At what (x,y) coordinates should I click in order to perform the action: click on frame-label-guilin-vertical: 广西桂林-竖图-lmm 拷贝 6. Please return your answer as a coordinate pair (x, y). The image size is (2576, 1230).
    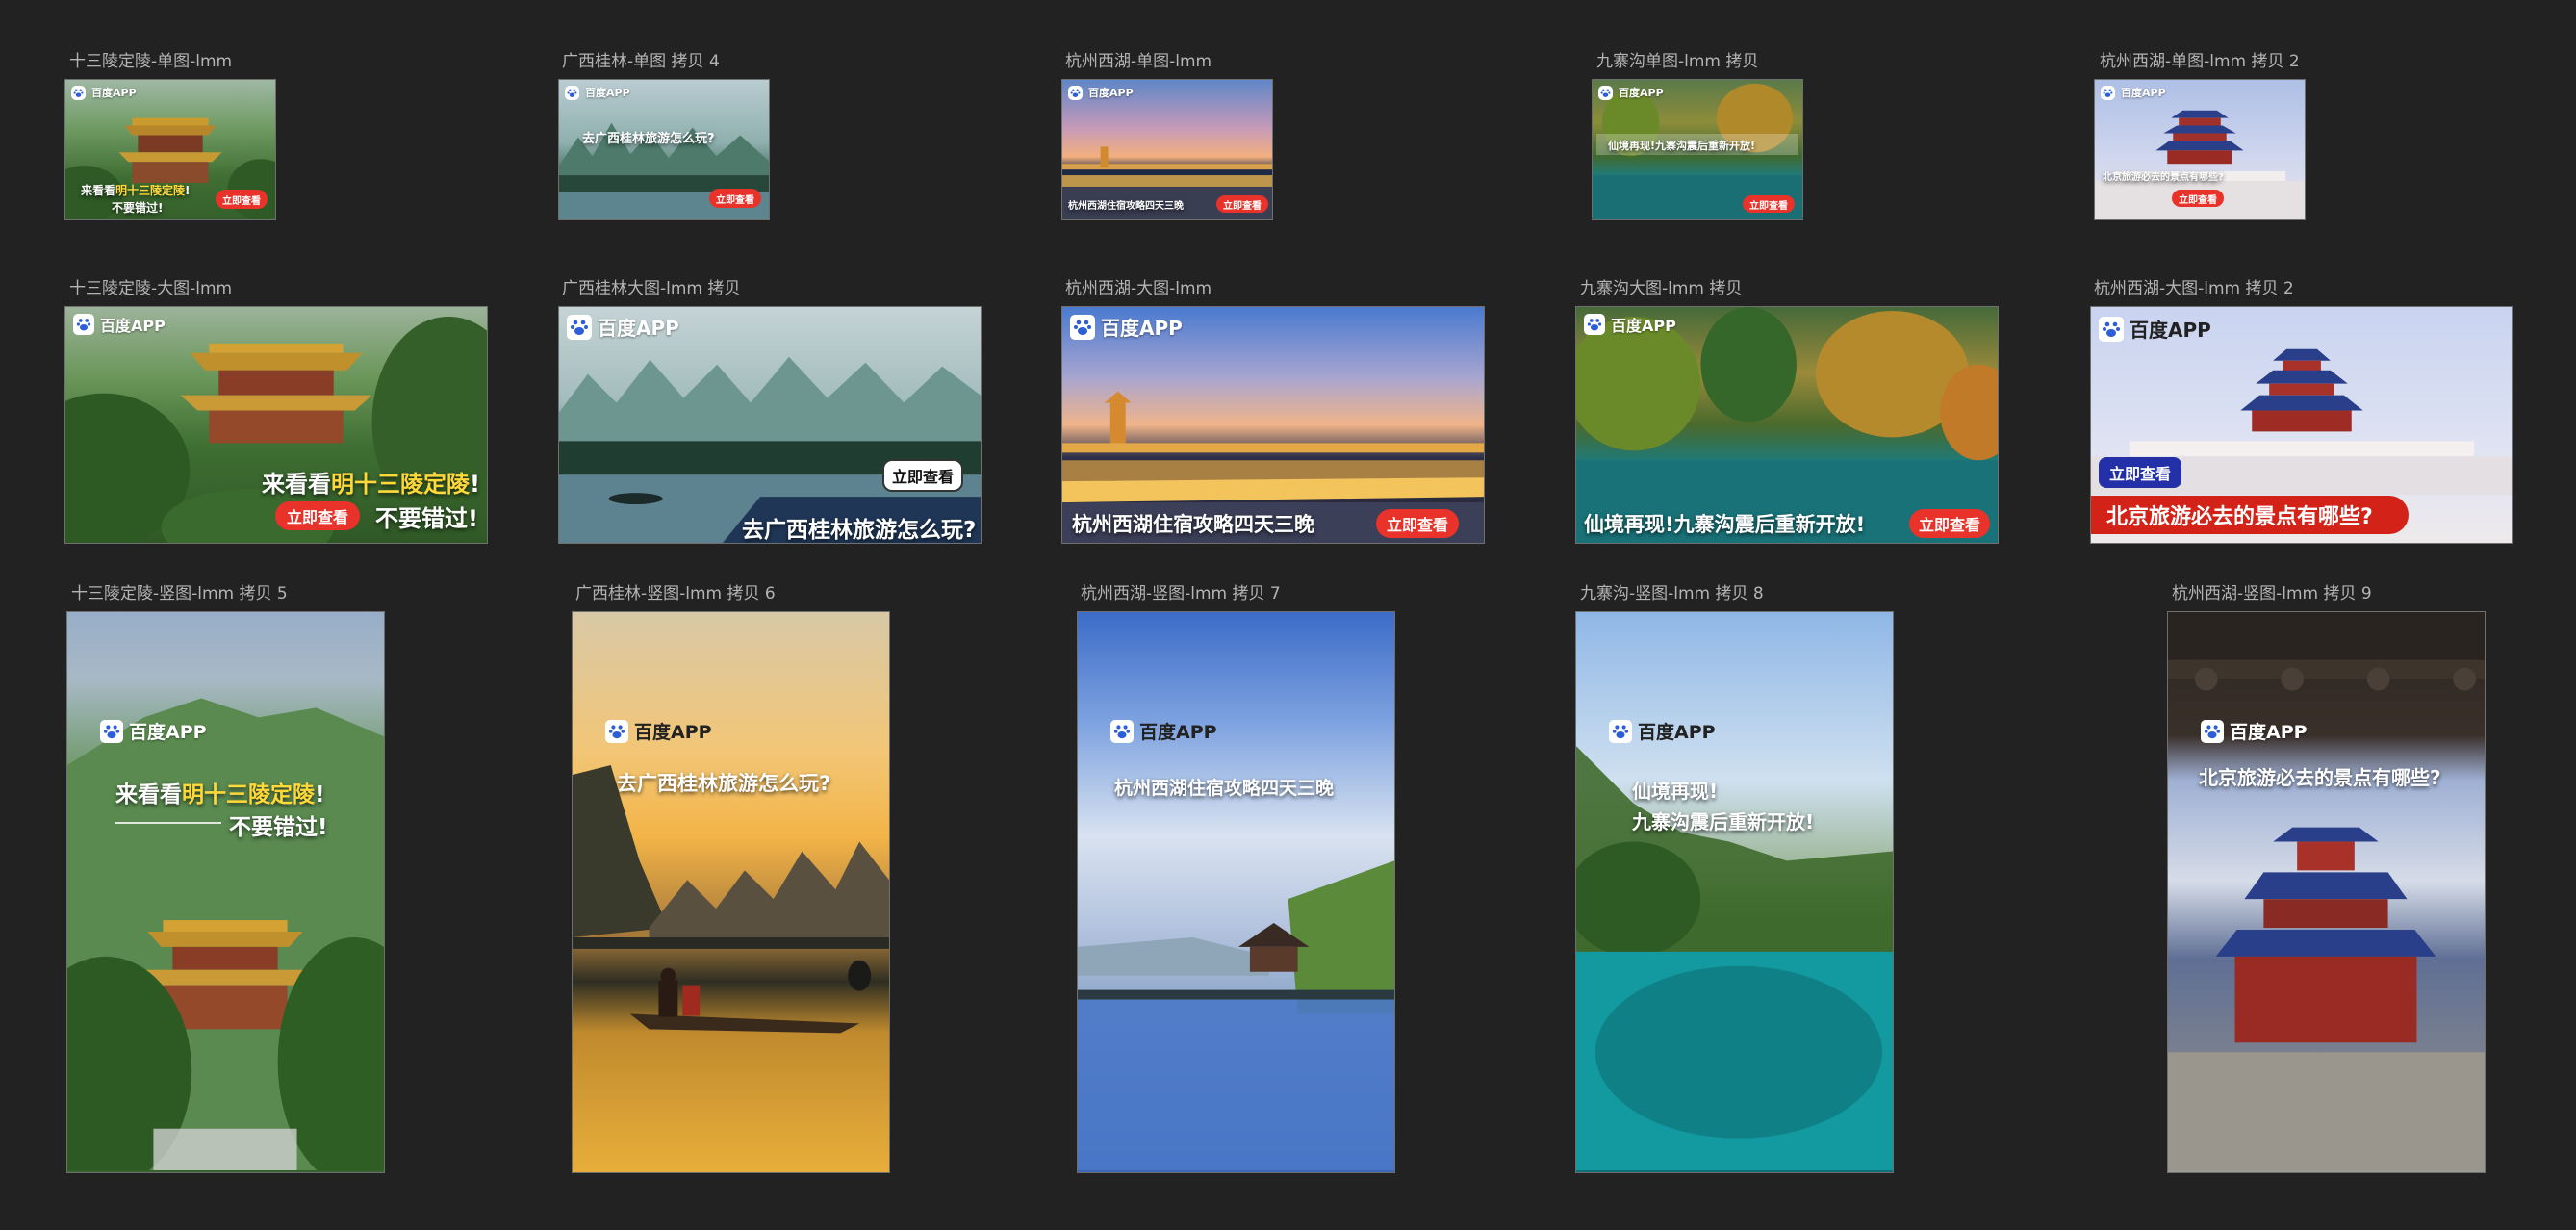
    Looking at the image, I should click on (675, 593).